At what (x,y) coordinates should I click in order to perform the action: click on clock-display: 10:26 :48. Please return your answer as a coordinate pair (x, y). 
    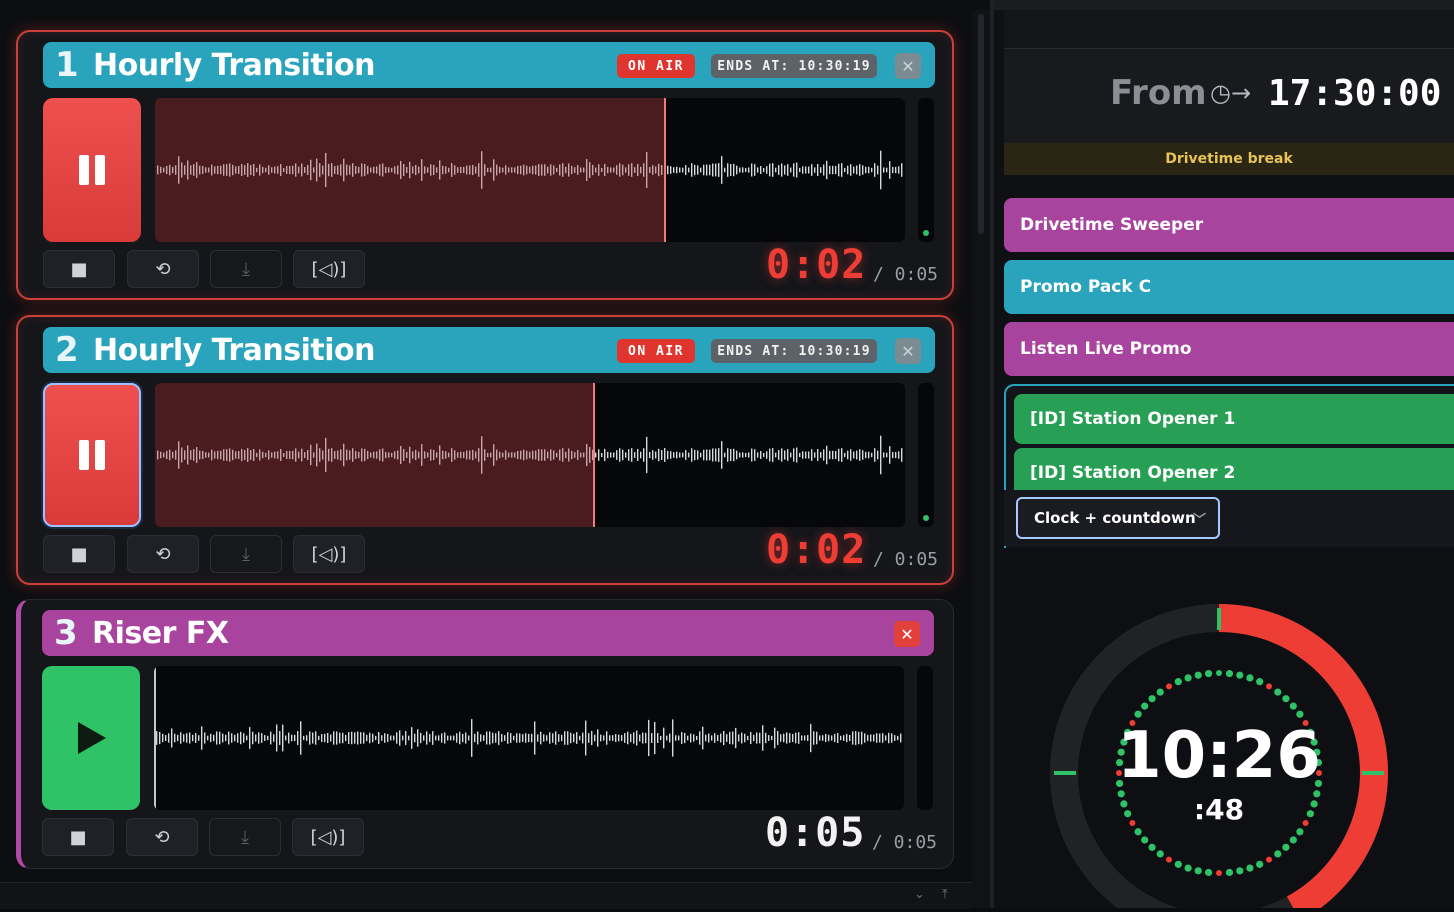
    Looking at the image, I should click on (1229, 730).